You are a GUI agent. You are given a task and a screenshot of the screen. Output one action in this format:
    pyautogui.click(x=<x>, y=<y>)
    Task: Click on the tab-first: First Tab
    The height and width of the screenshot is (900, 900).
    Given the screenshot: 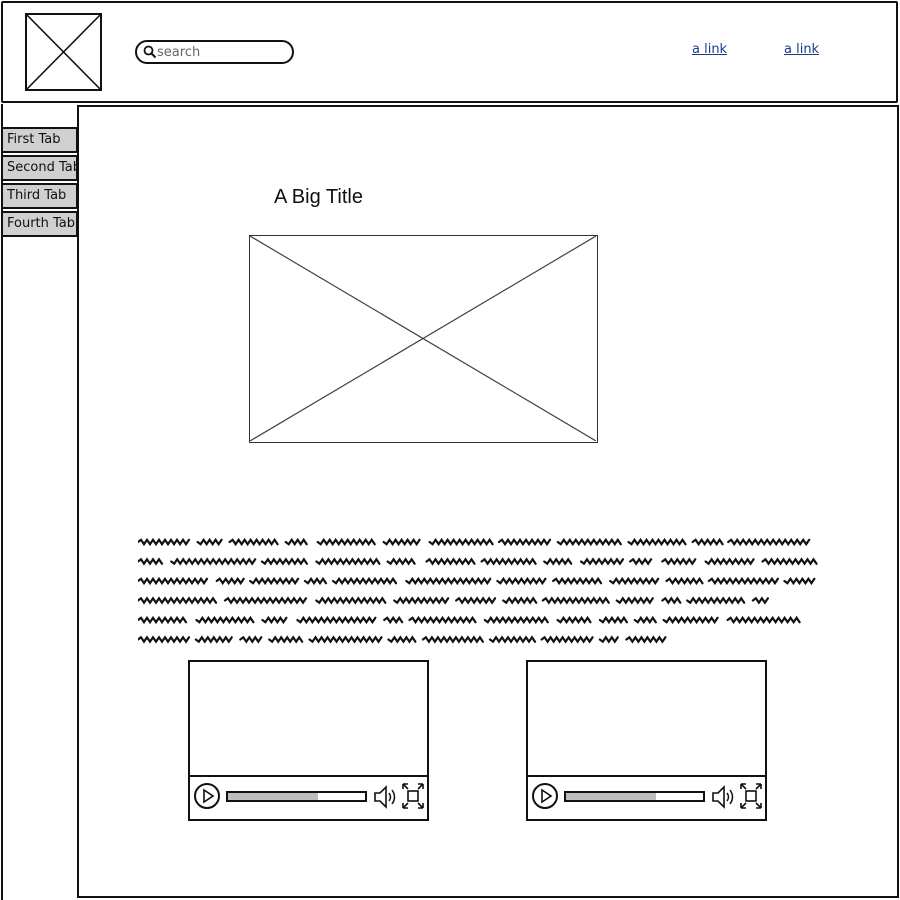 What is the action you would take?
    pyautogui.click(x=39, y=140)
    